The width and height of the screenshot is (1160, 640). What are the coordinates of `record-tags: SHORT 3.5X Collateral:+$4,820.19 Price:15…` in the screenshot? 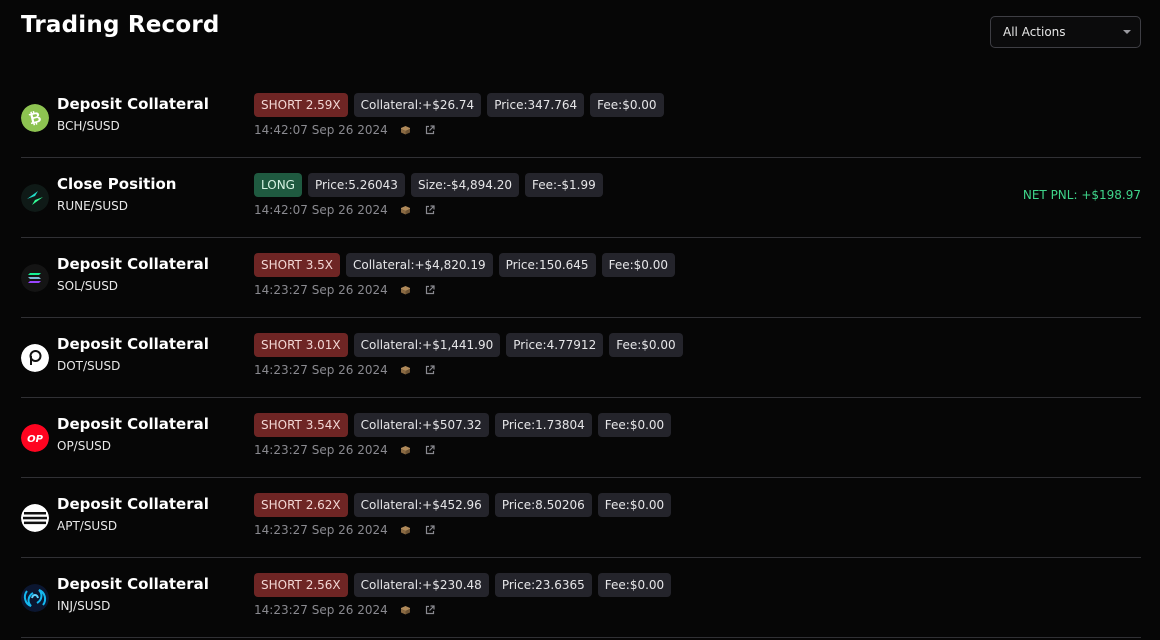 It's located at (464, 265).